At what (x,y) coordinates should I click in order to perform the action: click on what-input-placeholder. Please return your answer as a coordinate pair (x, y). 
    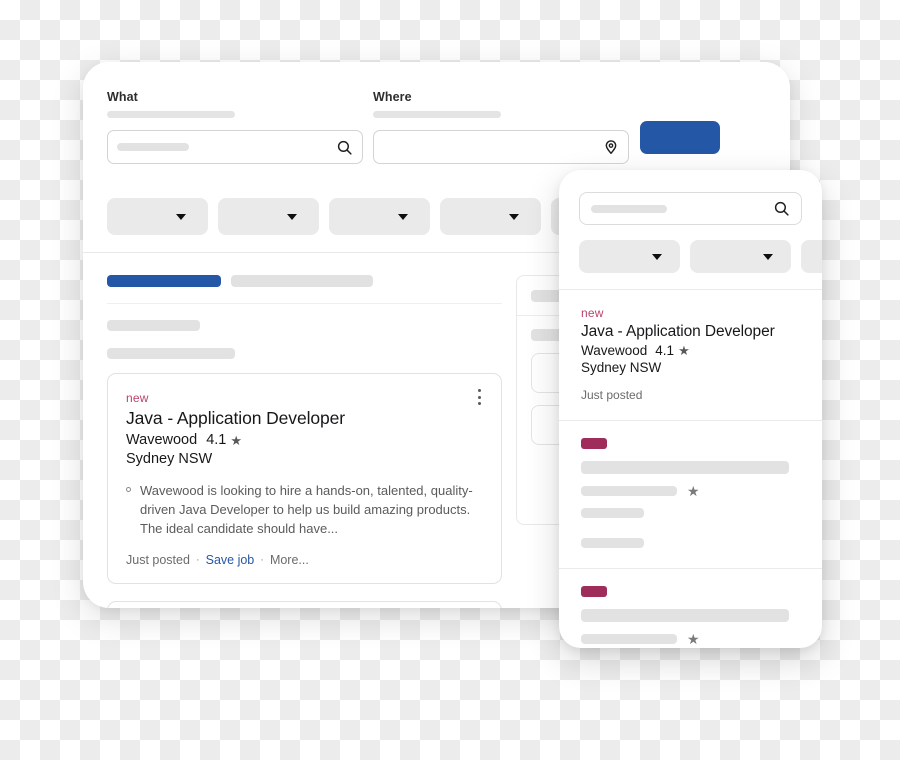
    Looking at the image, I should click on (153, 147).